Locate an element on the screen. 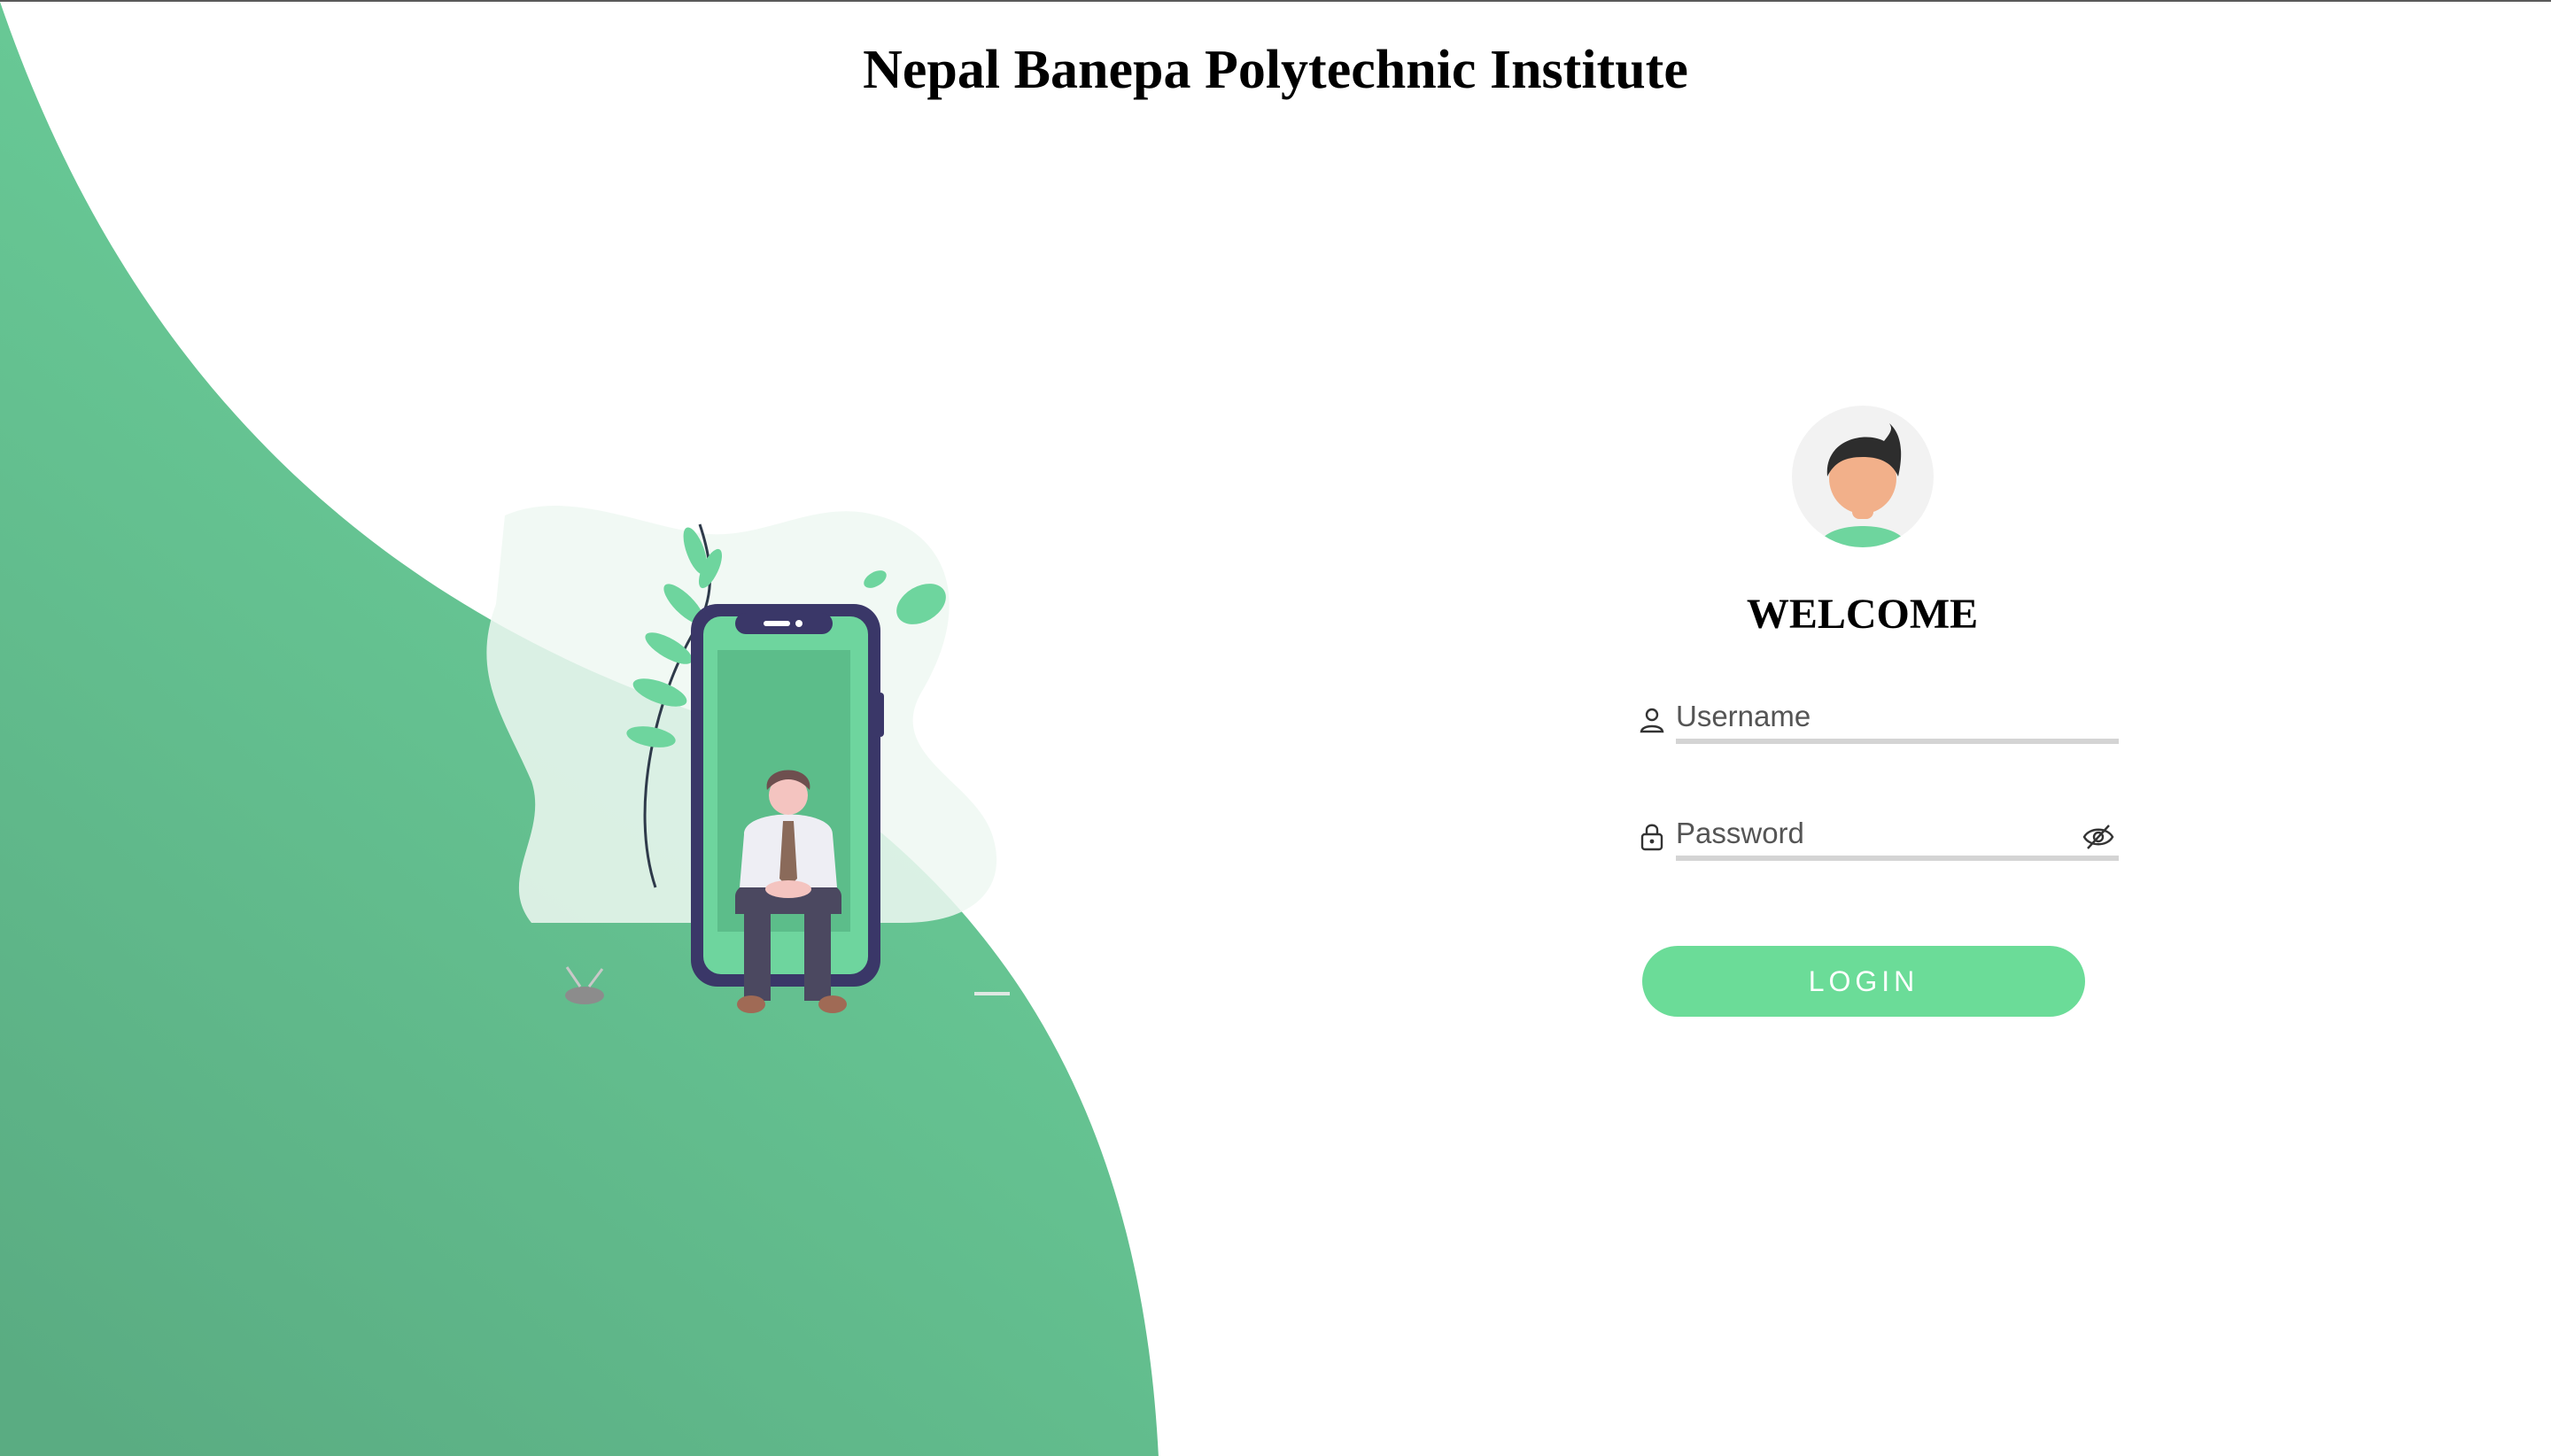 The image size is (2551, 1456). login-button: LOGIN is located at coordinates (1864, 982).